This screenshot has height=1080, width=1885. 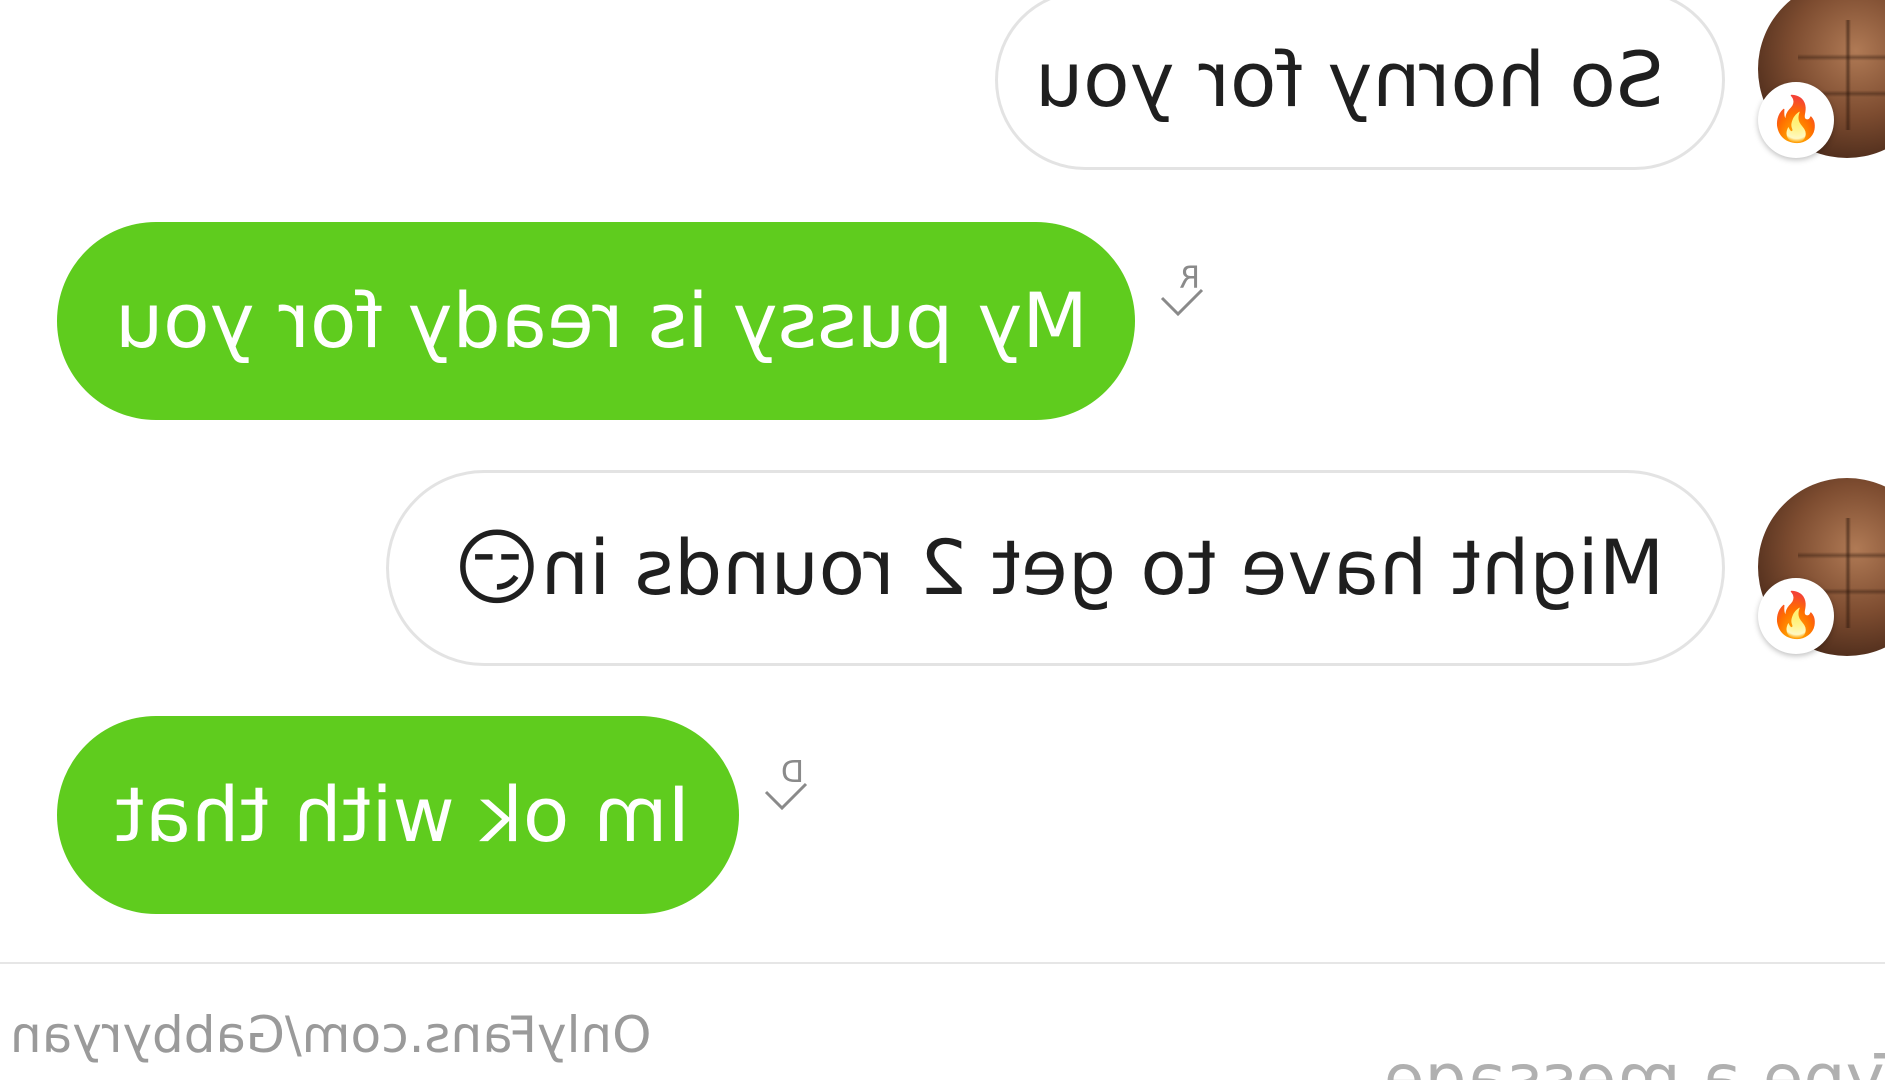 What do you see at coordinates (1349, 79) in the screenshot?
I see `message-text: So horny for you` at bounding box center [1349, 79].